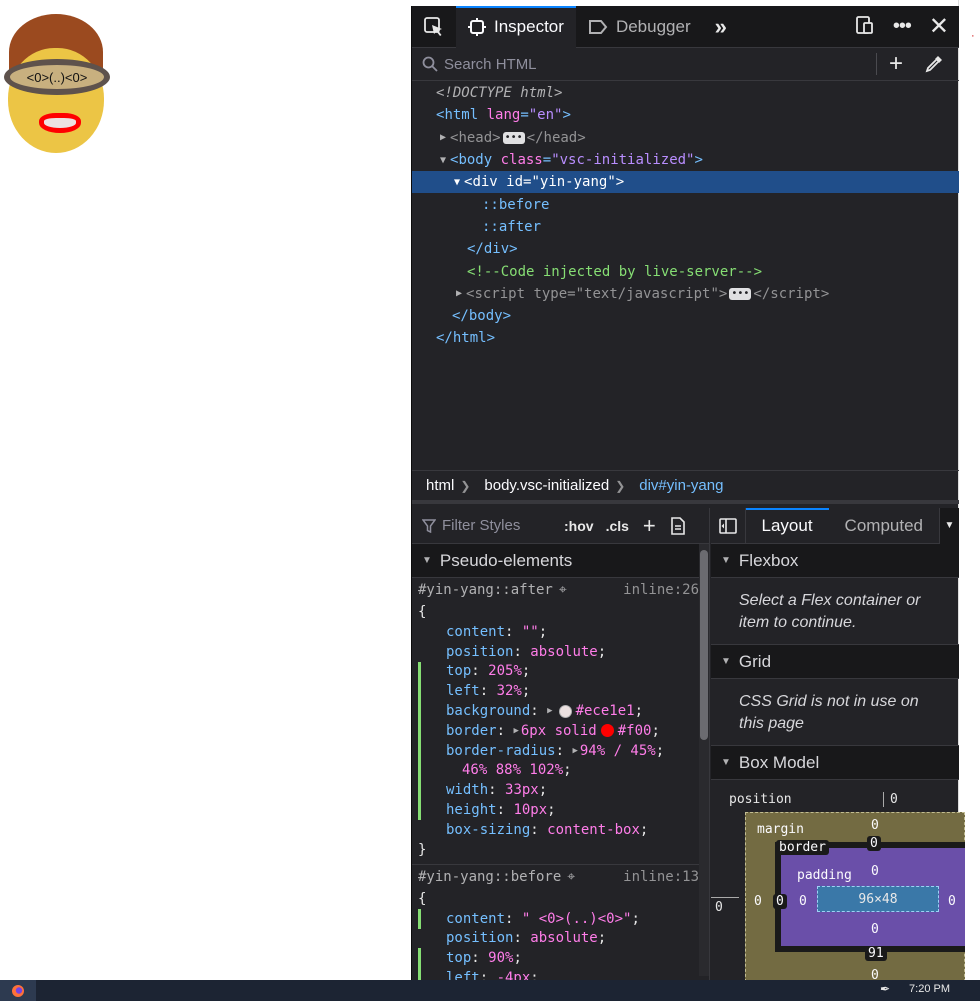 The height and width of the screenshot is (1001, 980). What do you see at coordinates (560, 810) in the screenshot?
I see `declaration: height: 10px;` at bounding box center [560, 810].